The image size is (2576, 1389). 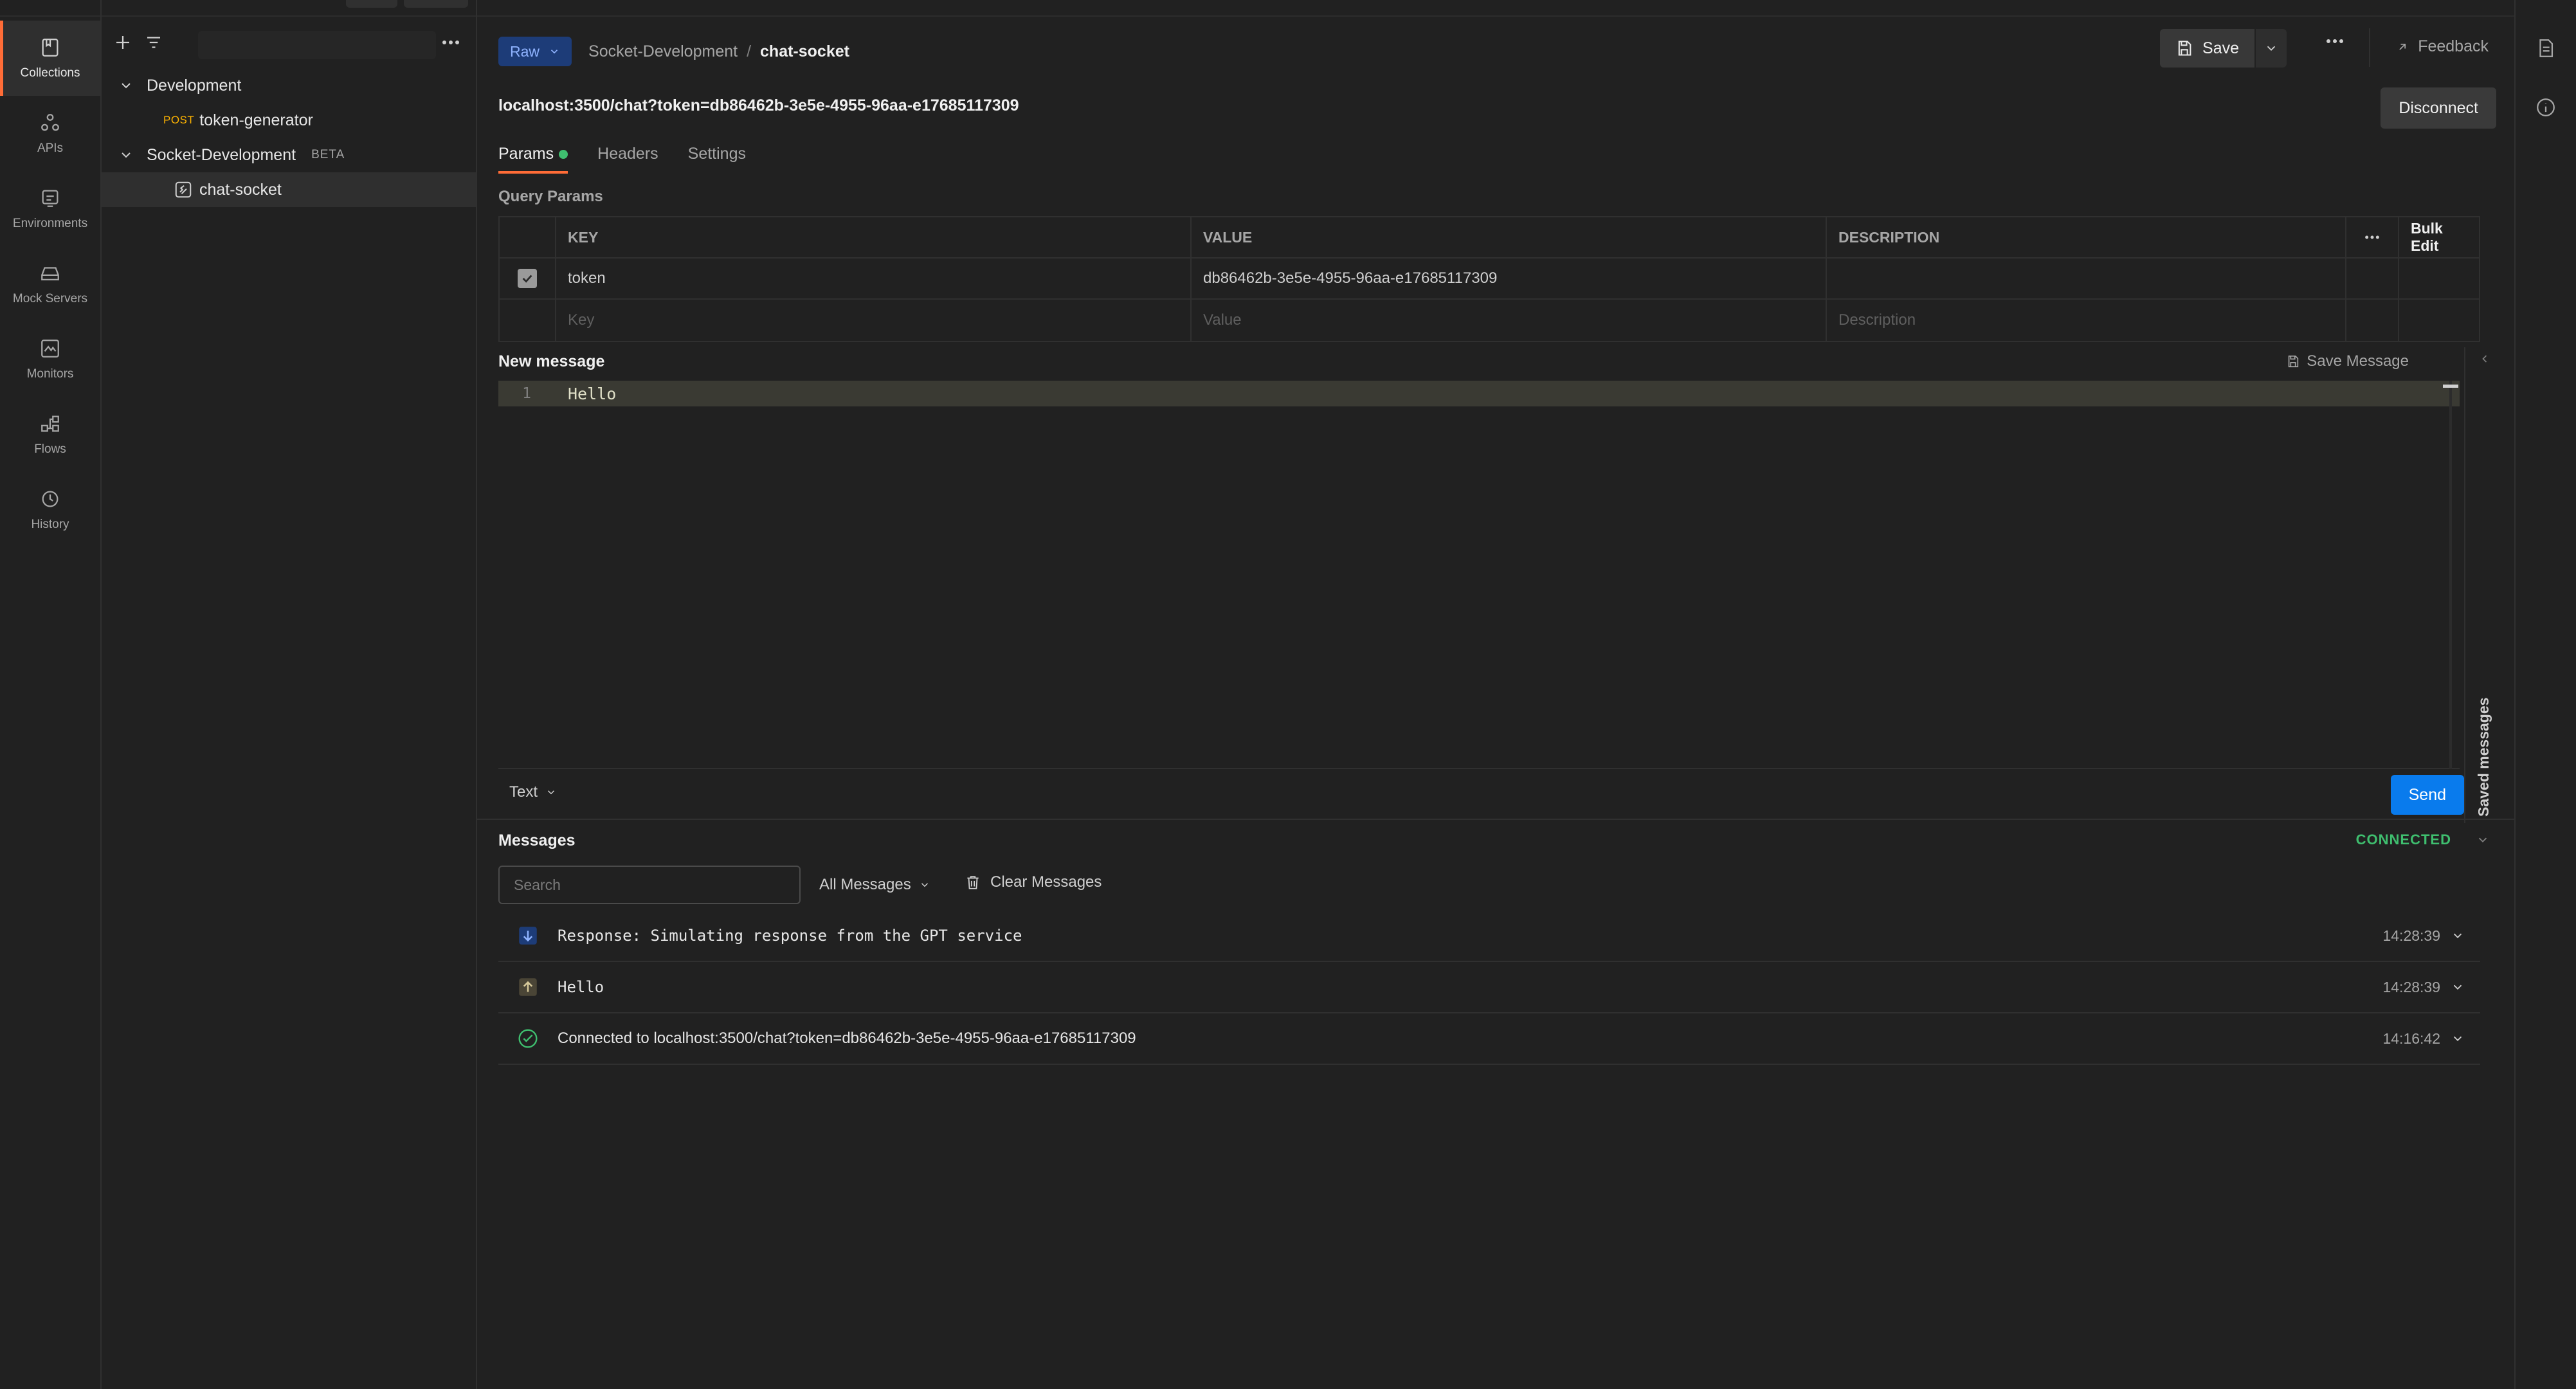 What do you see at coordinates (1495, 820) in the screenshot?
I see `divider` at bounding box center [1495, 820].